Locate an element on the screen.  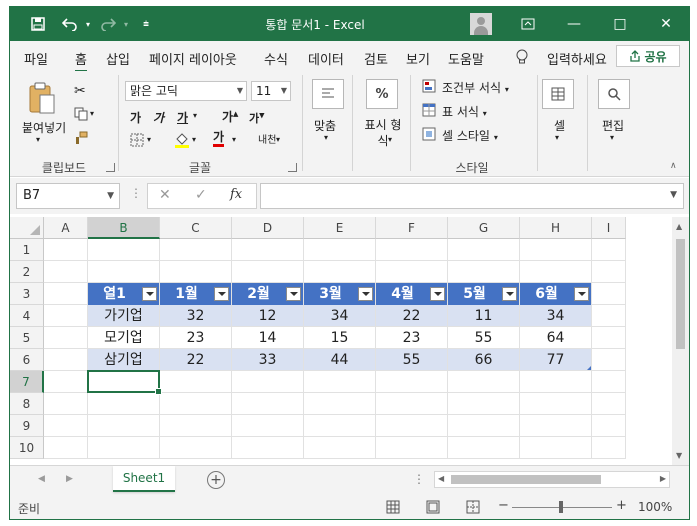
table-cell: 23 is located at coordinates (195, 337).